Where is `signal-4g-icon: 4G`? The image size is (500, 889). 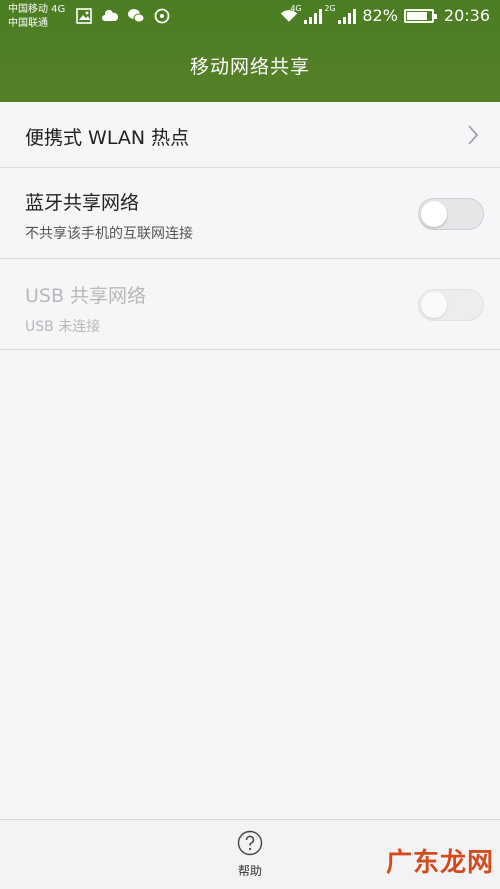 signal-4g-icon: 4G is located at coordinates (306, 14).